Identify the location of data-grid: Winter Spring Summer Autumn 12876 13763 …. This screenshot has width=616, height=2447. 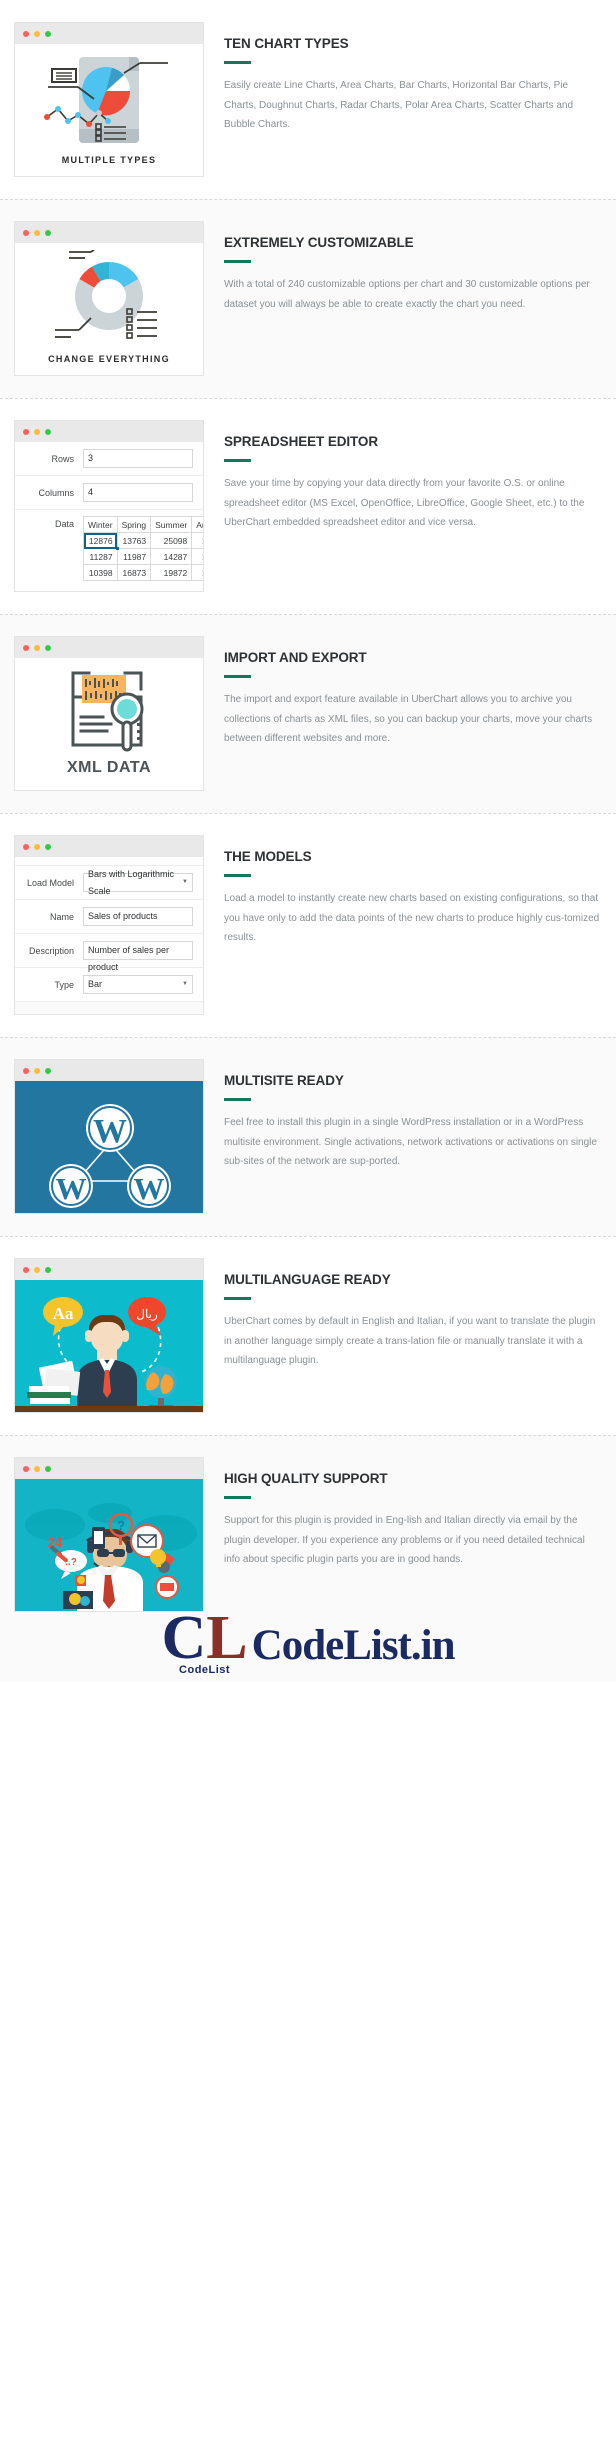
(143, 548).